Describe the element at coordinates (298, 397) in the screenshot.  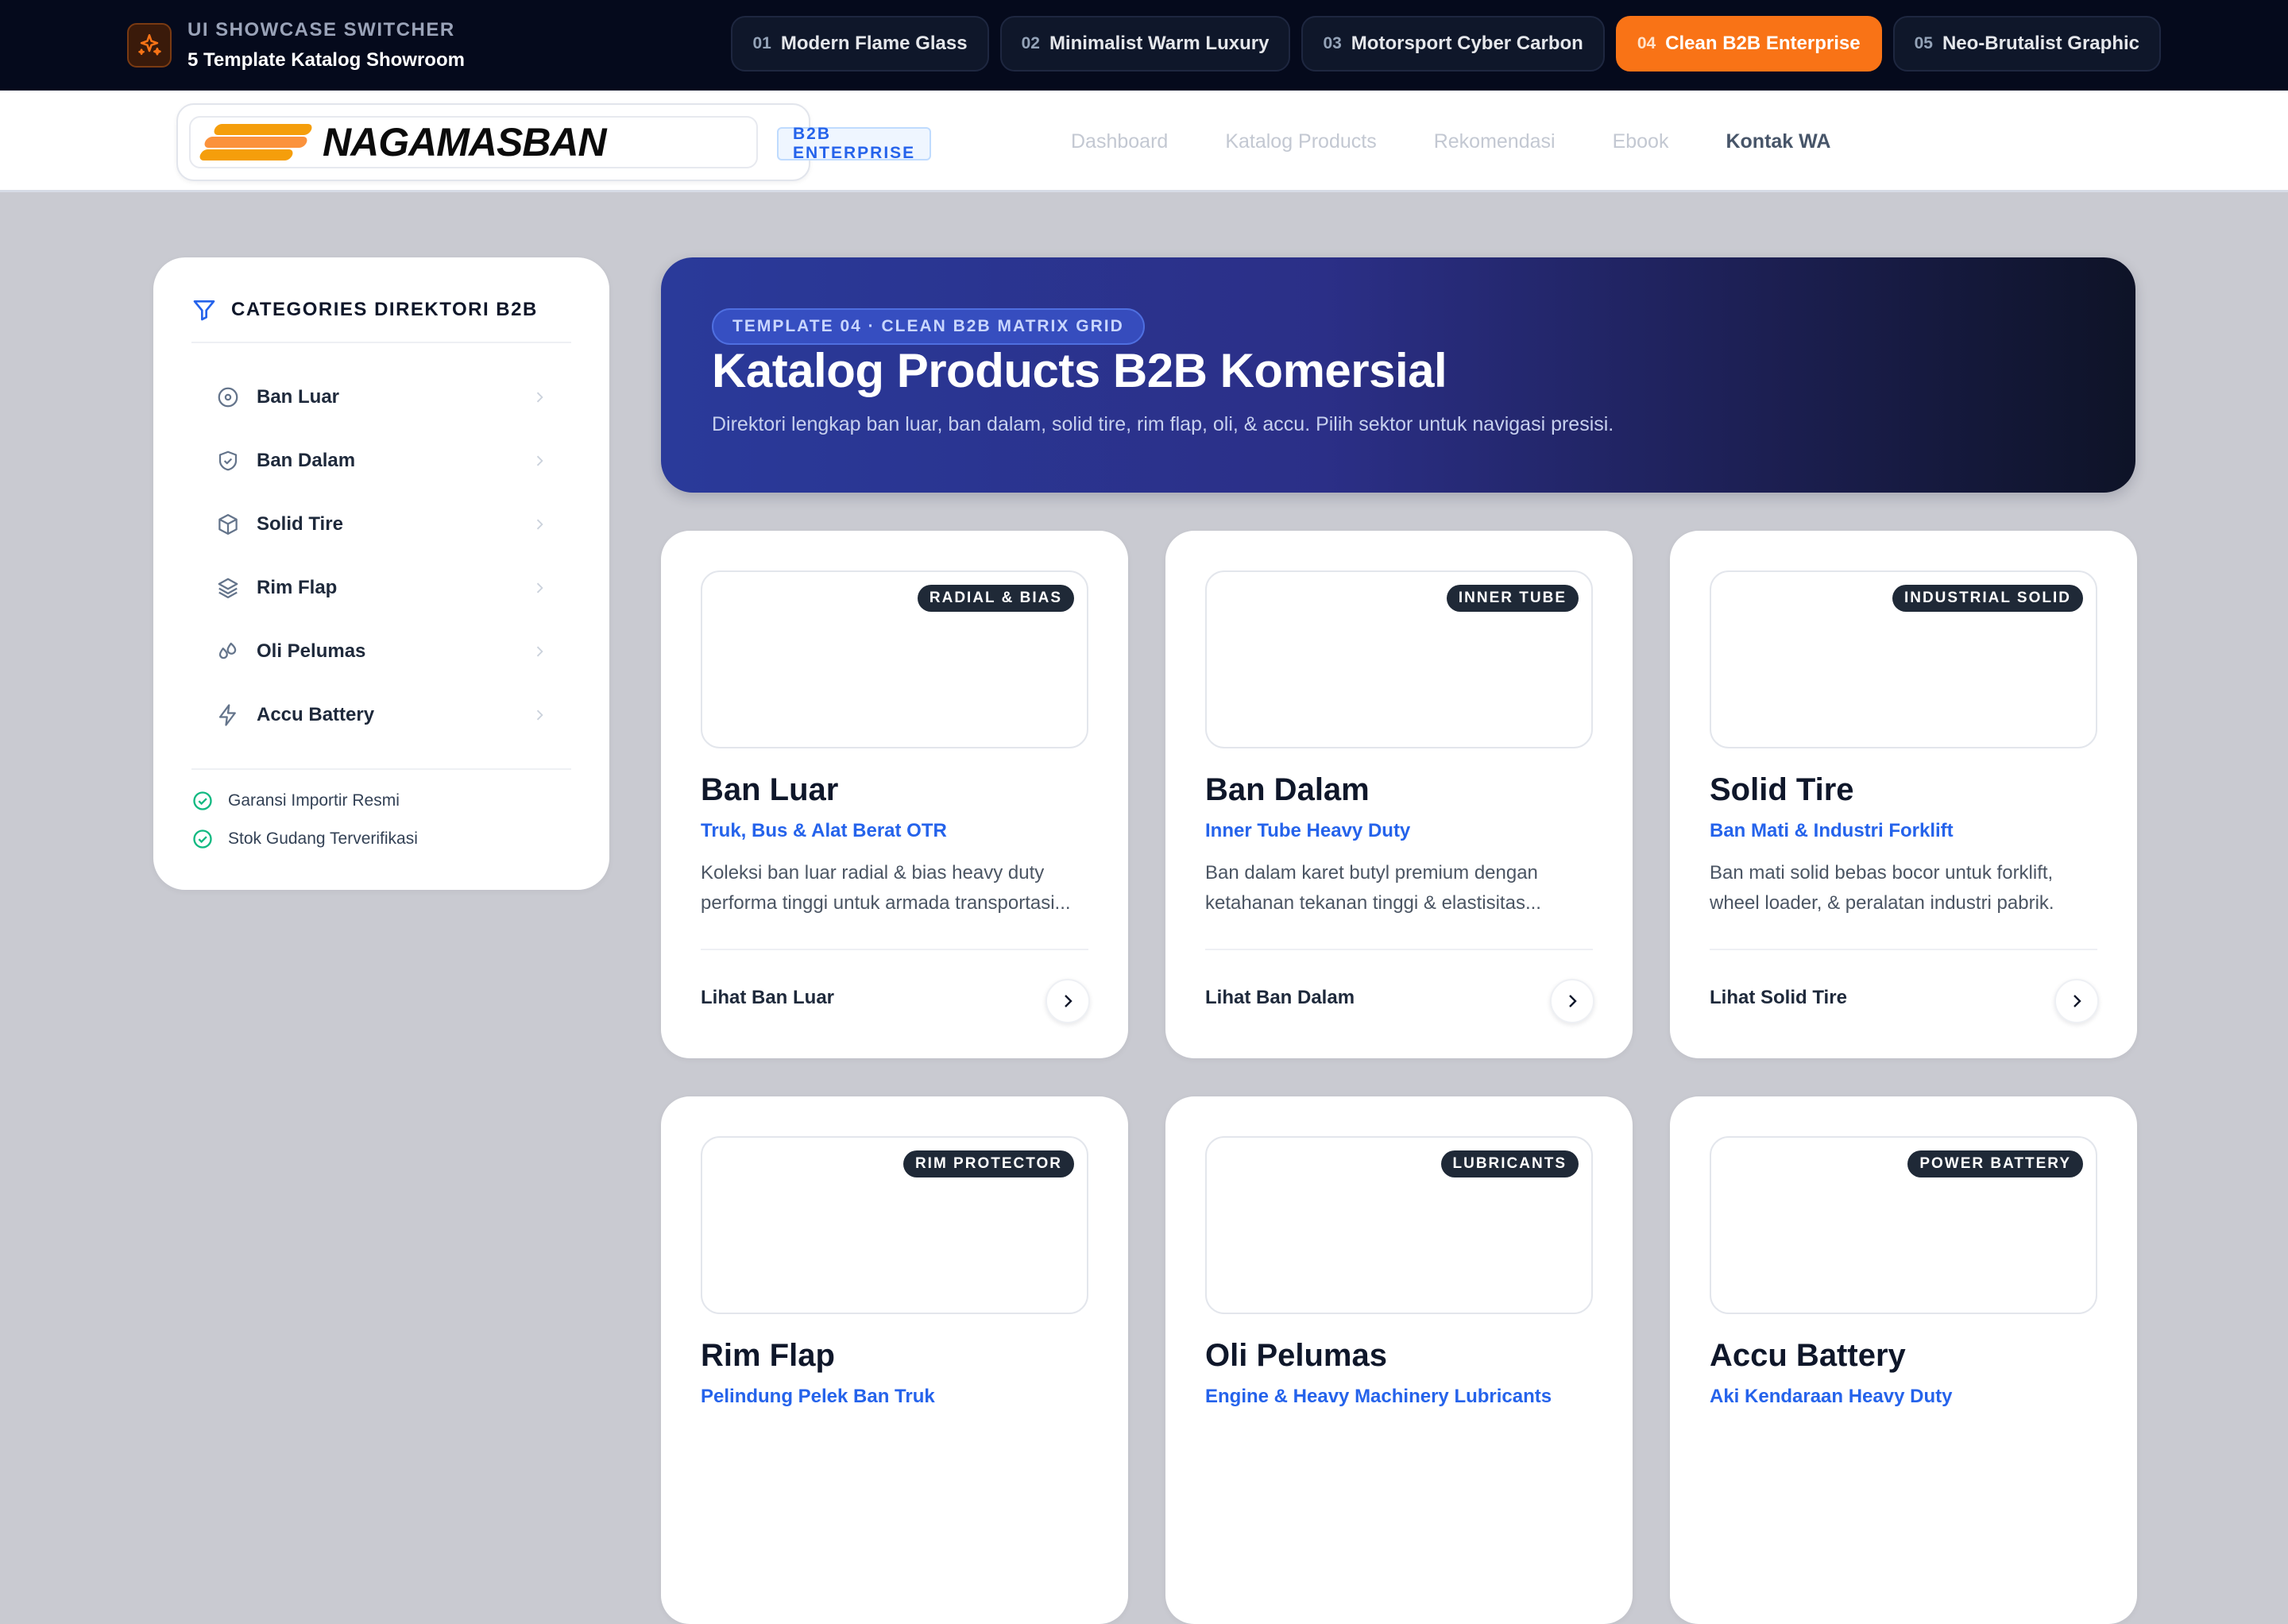
I see `sidebar-item-label: Ban Luar` at that location.